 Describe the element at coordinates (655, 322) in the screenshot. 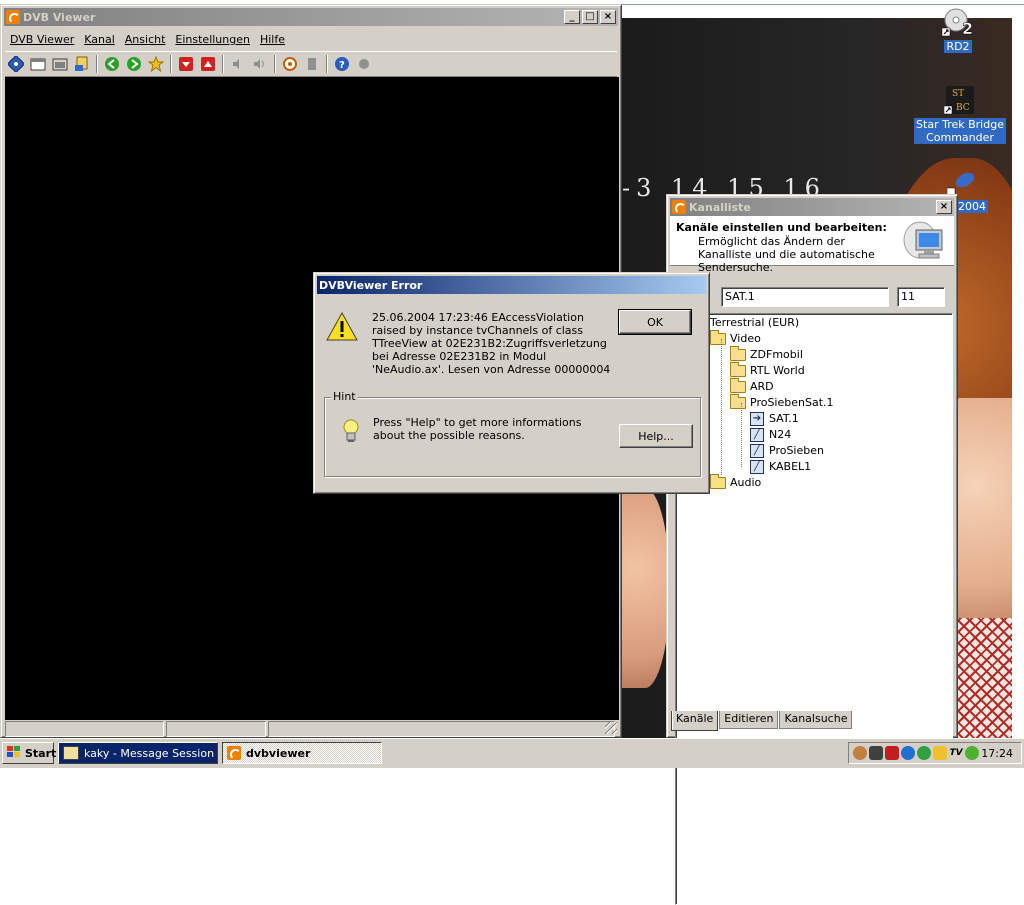

I see `ok-button: OK` at that location.